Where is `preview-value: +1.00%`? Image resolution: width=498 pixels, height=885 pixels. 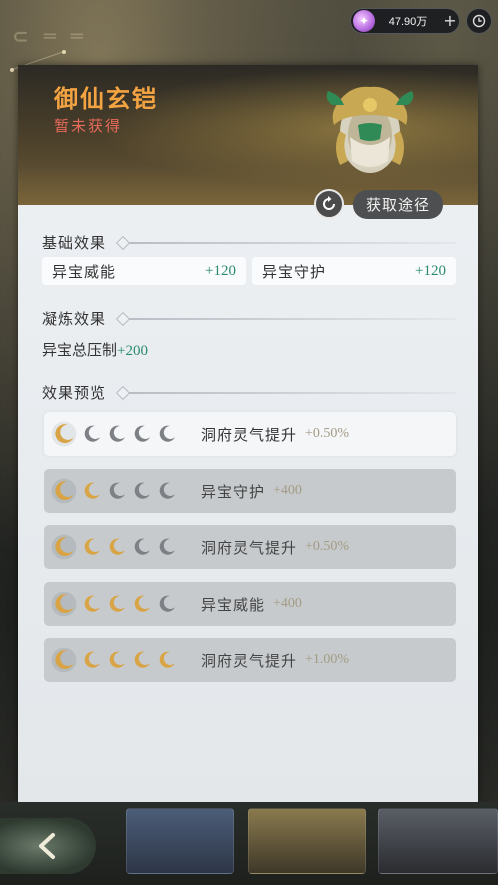 preview-value: +1.00% is located at coordinates (327, 659).